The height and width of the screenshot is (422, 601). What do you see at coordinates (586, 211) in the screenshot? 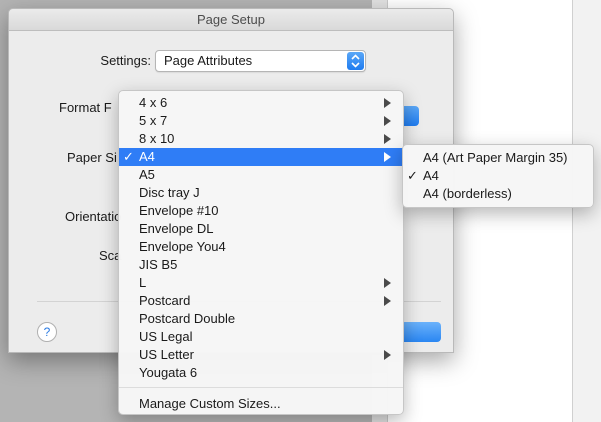
I see `document-margin` at bounding box center [586, 211].